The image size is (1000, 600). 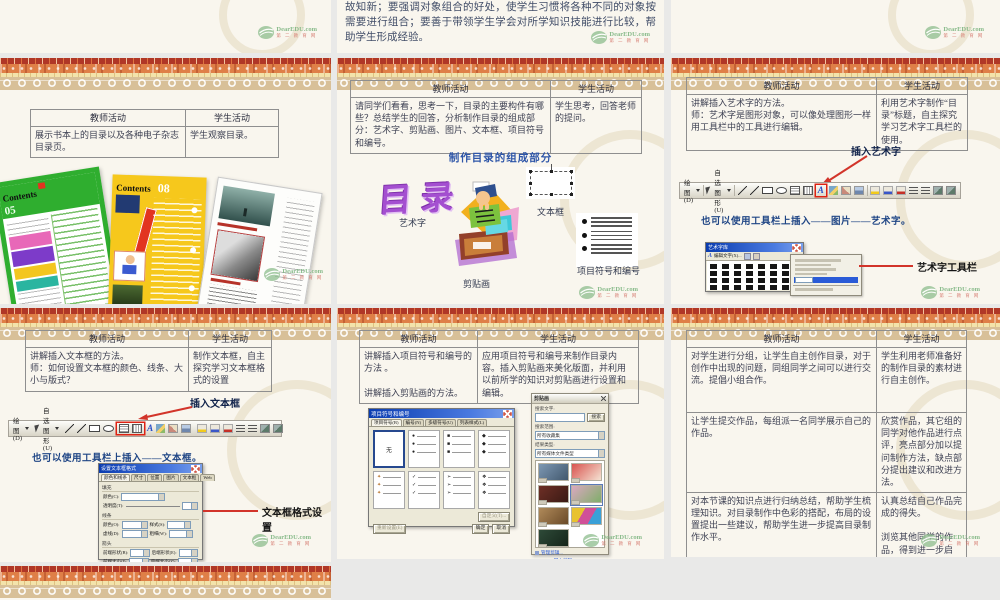 I want to click on dash-style-icon, so click(x=925, y=190).